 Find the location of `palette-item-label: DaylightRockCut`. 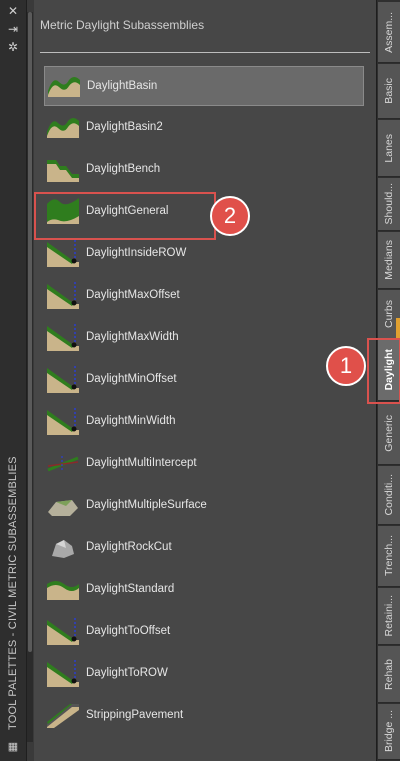

palette-item-label: DaylightRockCut is located at coordinates (129, 547).